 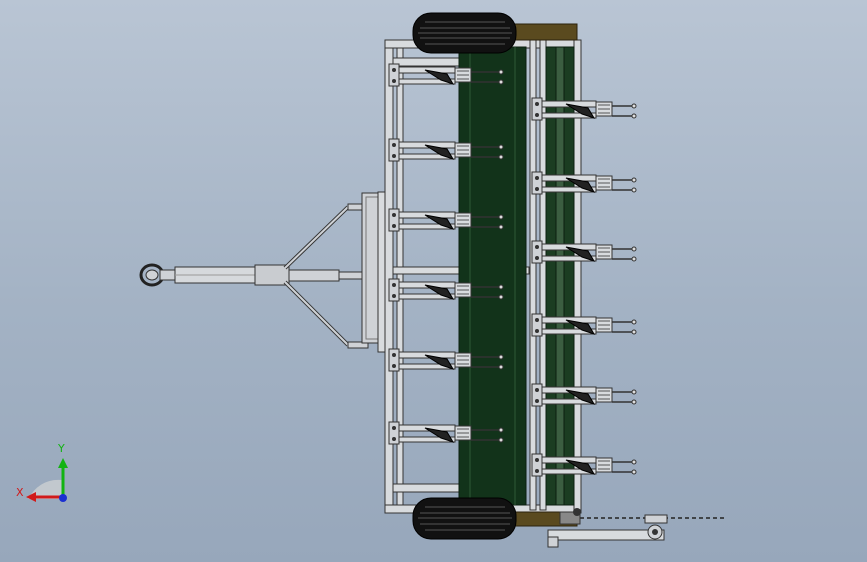 I want to click on drawbar, so click(x=254, y=276).